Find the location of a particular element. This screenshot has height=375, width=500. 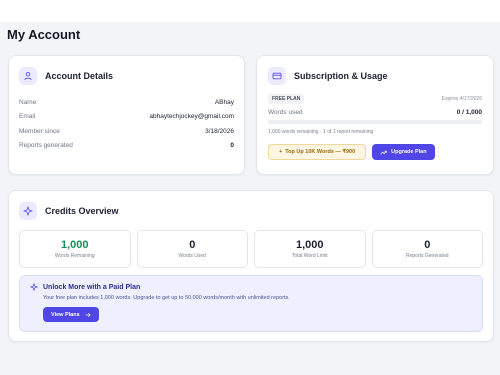

view-plans-label: View Plans is located at coordinates (65, 314).